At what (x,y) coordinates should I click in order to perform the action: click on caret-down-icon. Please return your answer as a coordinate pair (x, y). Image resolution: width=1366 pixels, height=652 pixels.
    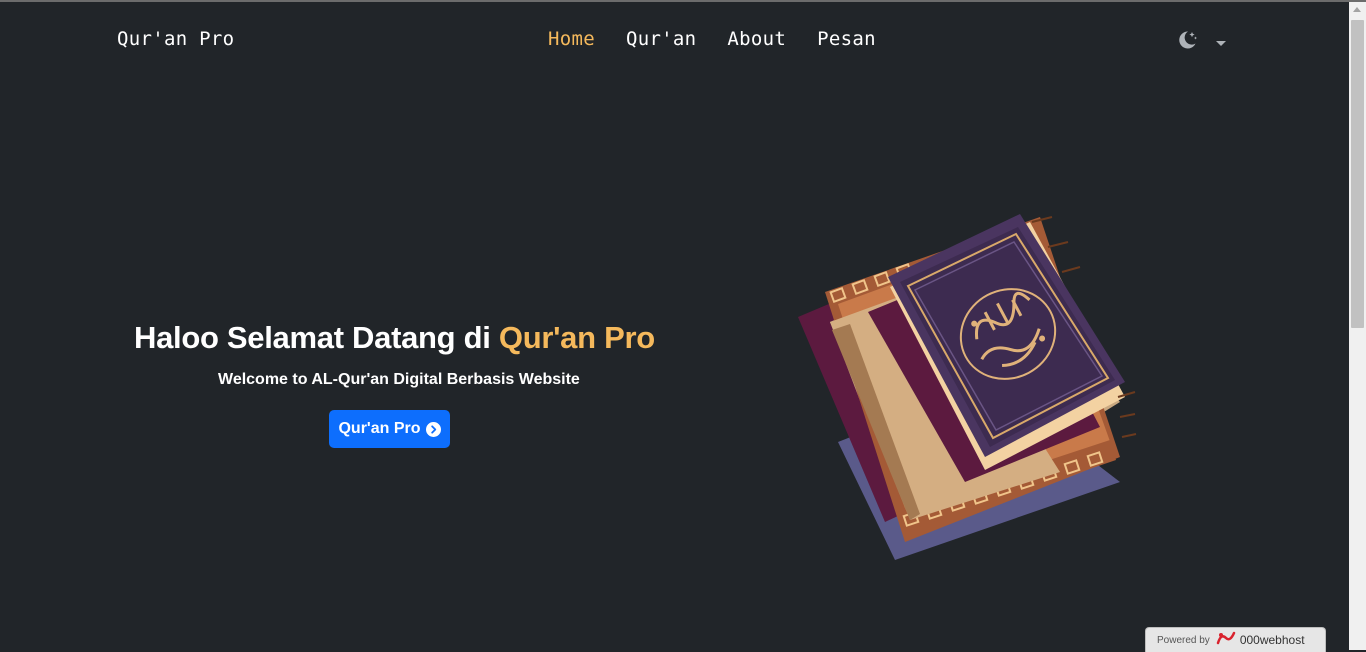
    Looking at the image, I should click on (1221, 43).